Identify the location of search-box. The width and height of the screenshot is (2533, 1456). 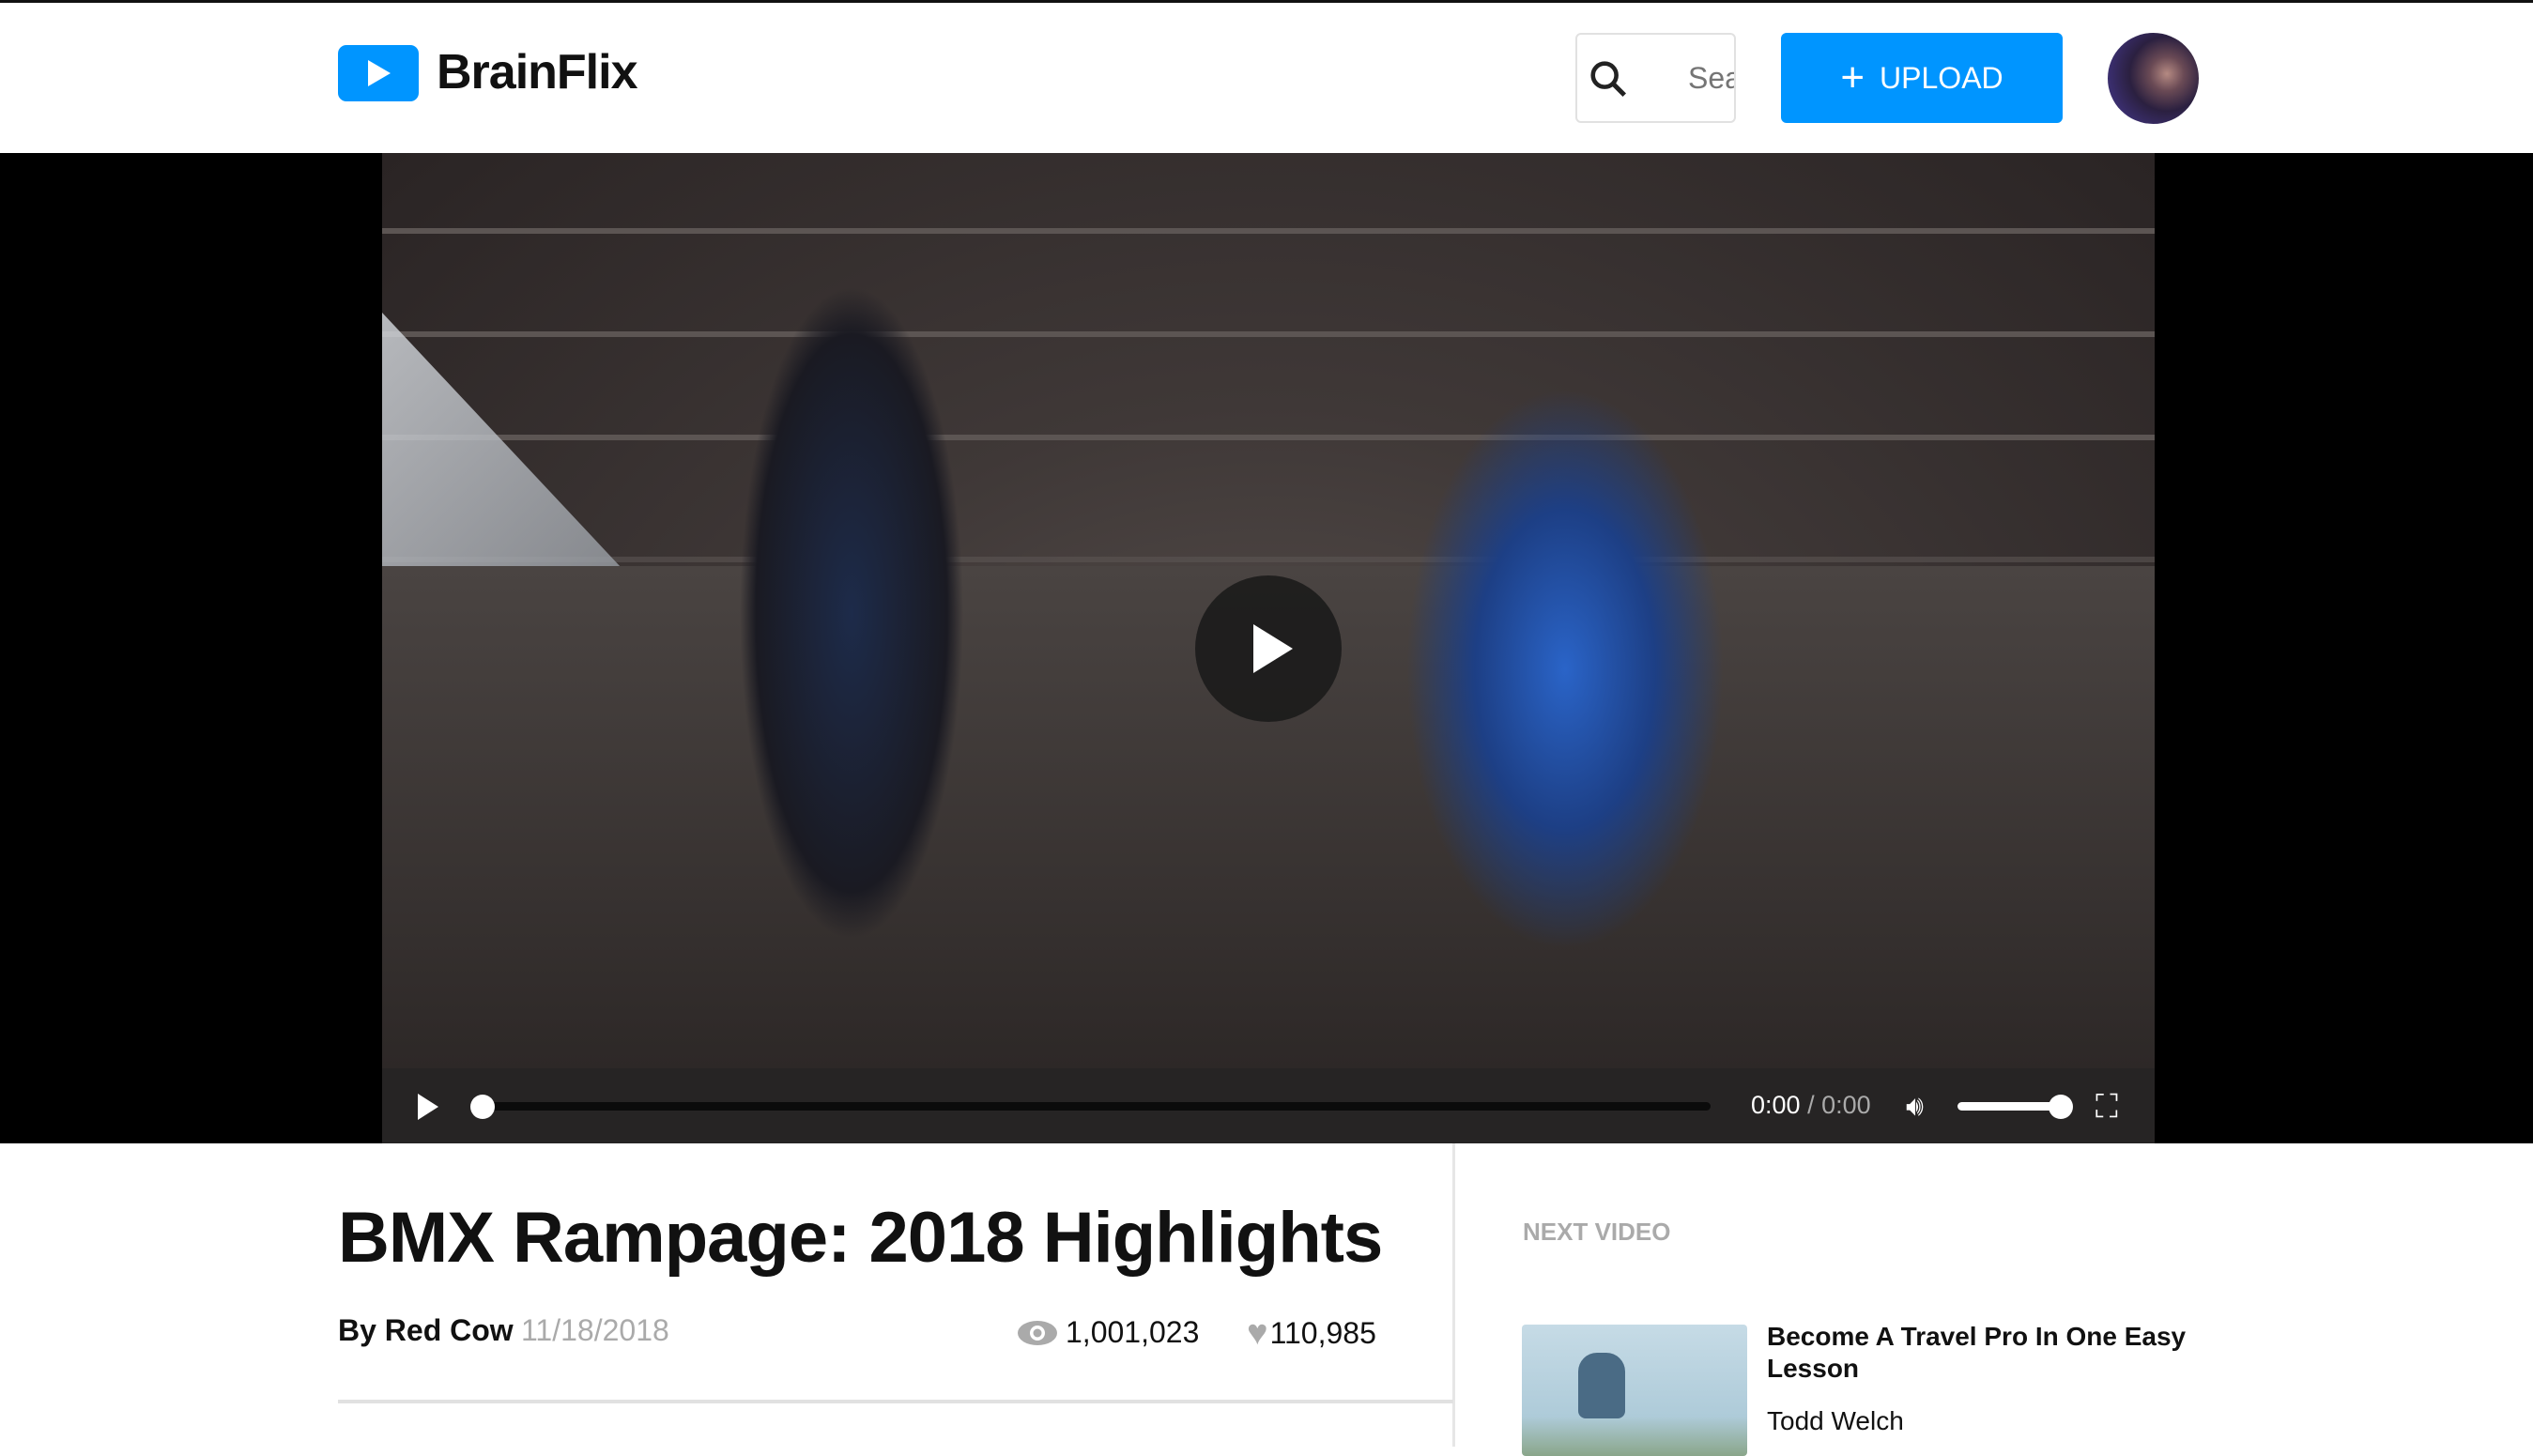
(1656, 78).